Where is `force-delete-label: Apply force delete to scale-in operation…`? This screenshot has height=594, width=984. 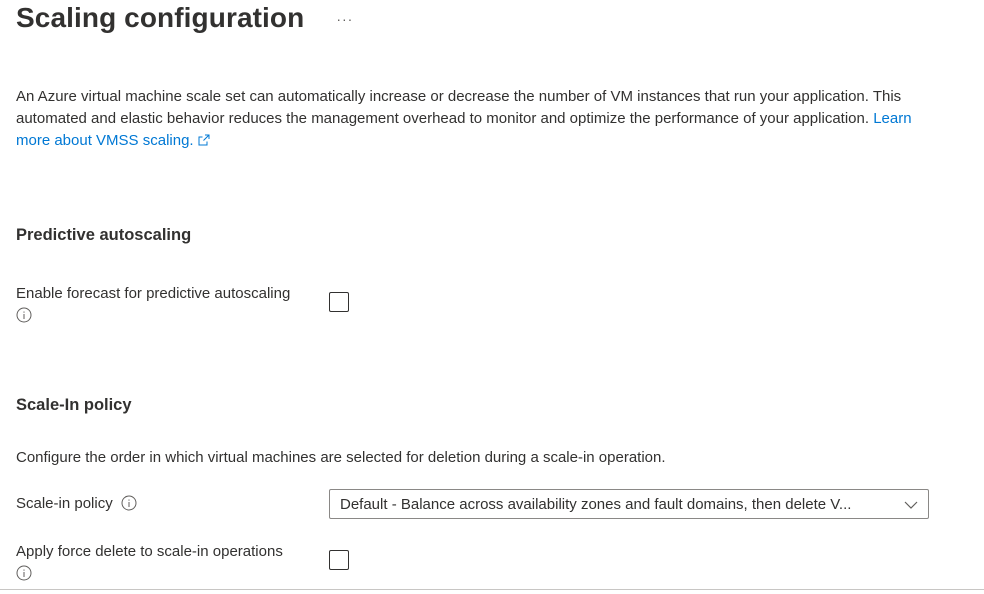
force-delete-label: Apply force delete to scale-in operation… is located at coordinates (166, 563).